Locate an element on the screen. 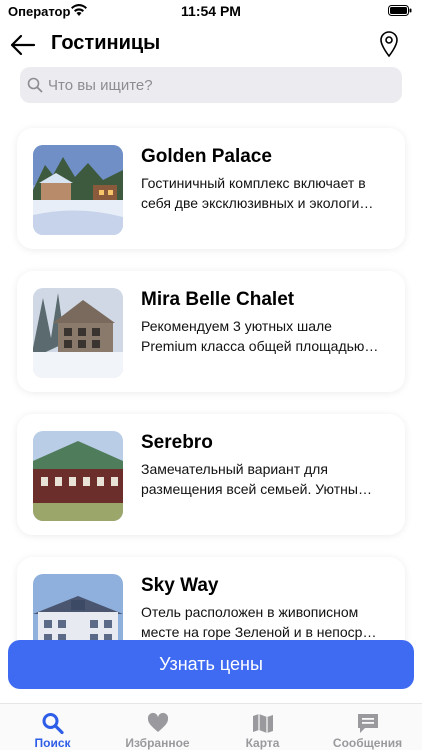 This screenshot has width=422, height=751. hotel-title: Sky Way is located at coordinates (180, 585).